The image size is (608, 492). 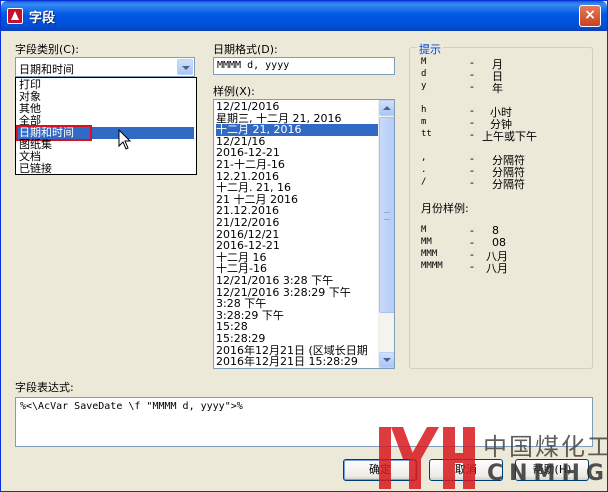 I want to click on sample-list-item: 21.12.2016, so click(x=297, y=211).